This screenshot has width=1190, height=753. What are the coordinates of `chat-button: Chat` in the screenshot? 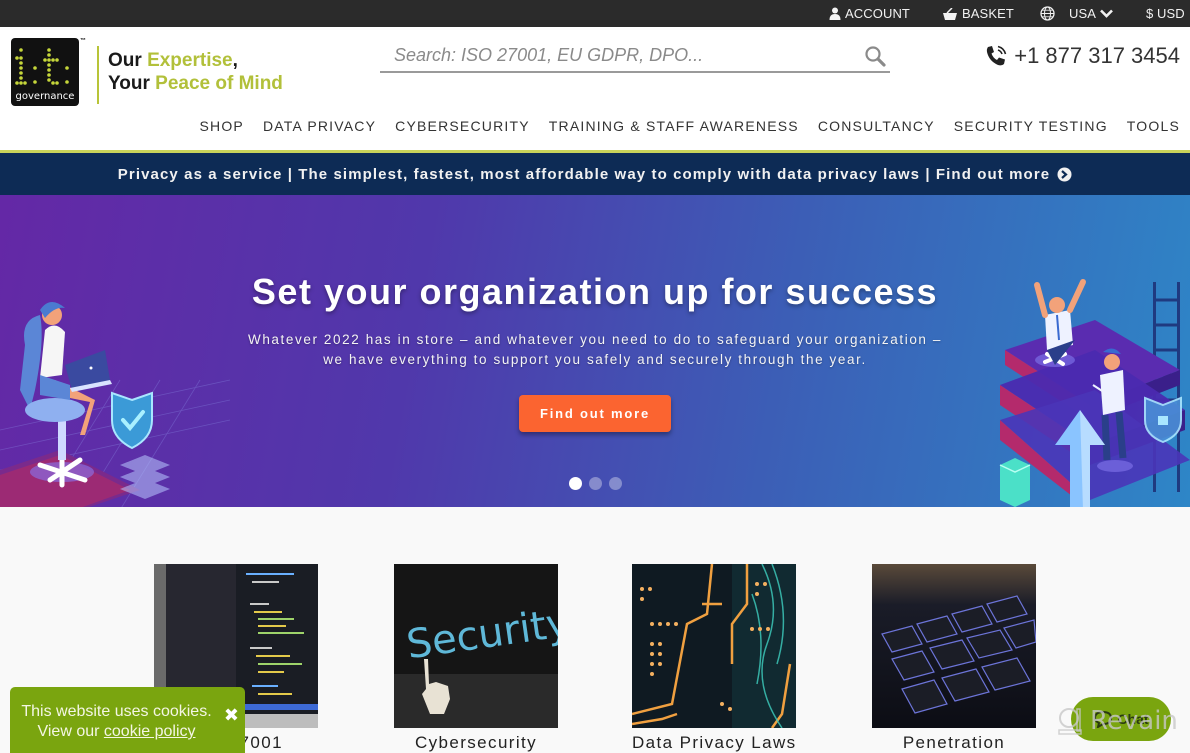 It's located at (1121, 719).